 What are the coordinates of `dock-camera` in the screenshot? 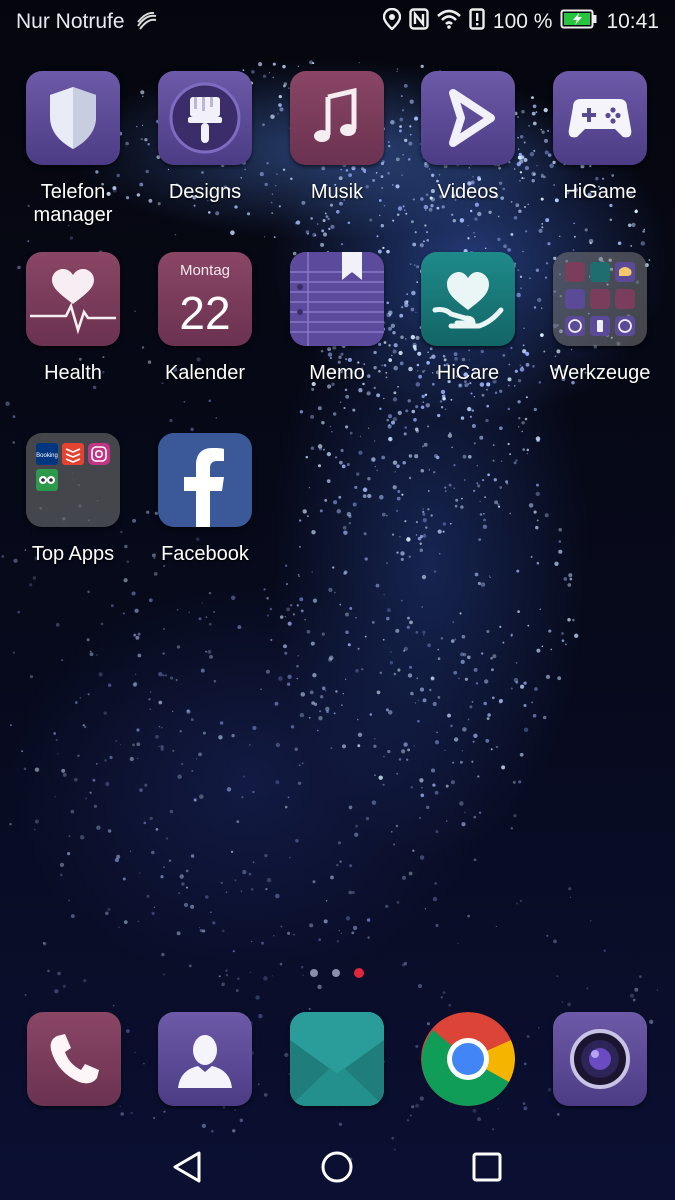 It's located at (600, 1059).